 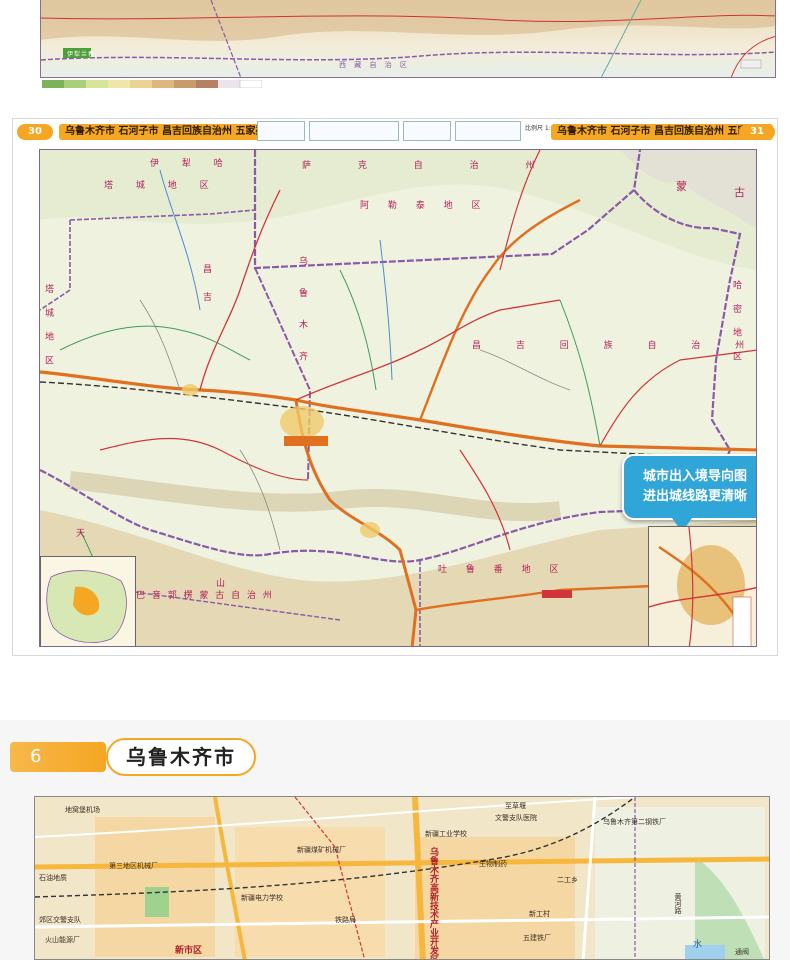 What do you see at coordinates (161, 186) in the screenshot?
I see `region-label-tacheng: 塔 城 地 区` at bounding box center [161, 186].